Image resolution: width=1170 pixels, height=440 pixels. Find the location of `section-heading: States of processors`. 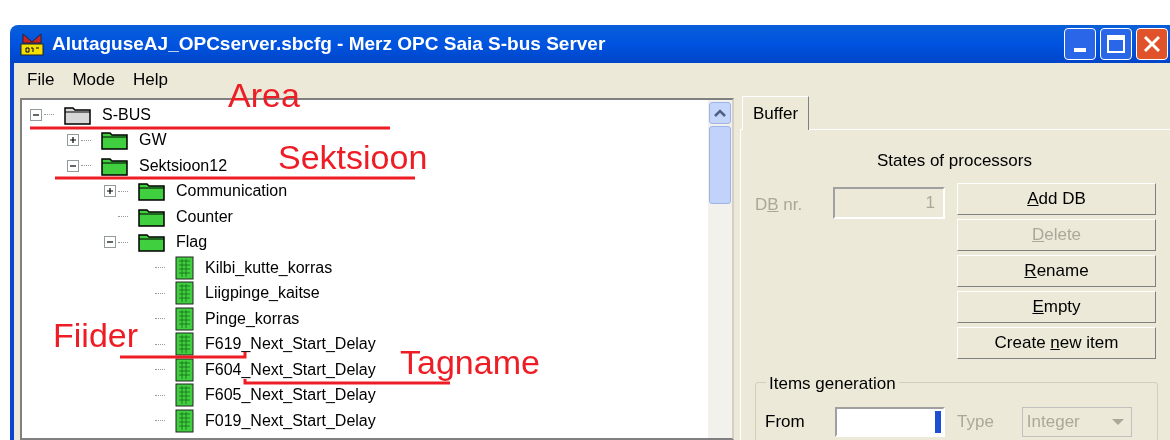

section-heading: States of processors is located at coordinates (955, 161).